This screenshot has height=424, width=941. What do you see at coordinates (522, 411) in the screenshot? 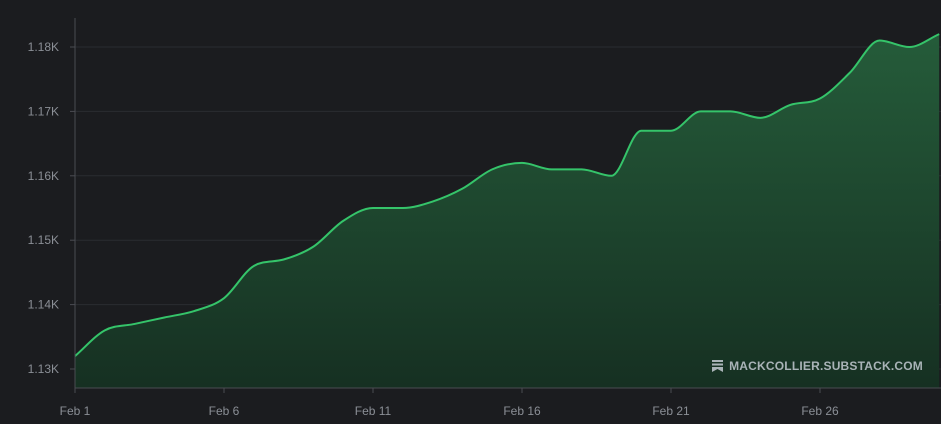
I see `x-tick-label: Feb 16` at bounding box center [522, 411].